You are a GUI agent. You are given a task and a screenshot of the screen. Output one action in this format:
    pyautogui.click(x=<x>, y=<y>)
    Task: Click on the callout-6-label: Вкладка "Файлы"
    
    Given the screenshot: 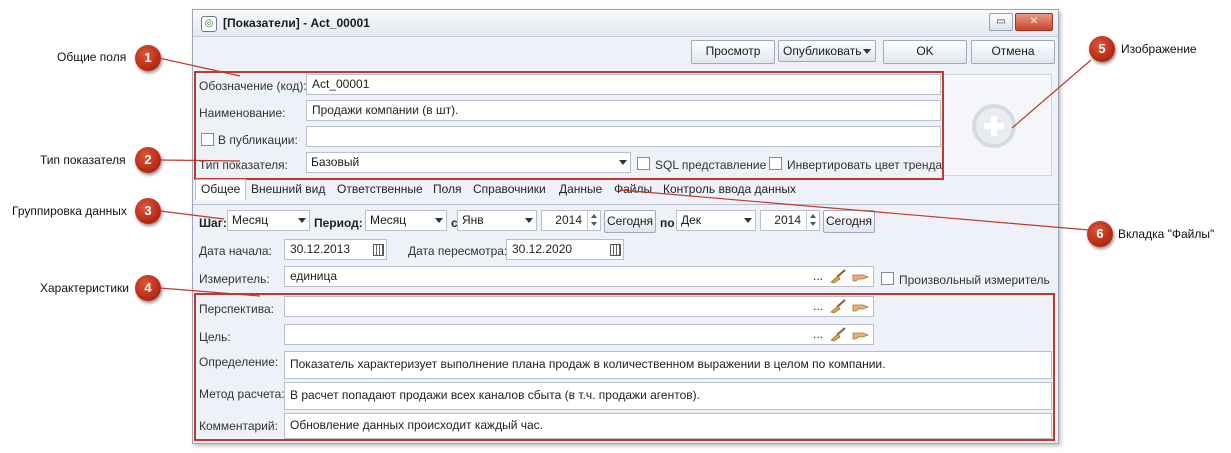 What is the action you would take?
    pyautogui.click(x=1166, y=234)
    